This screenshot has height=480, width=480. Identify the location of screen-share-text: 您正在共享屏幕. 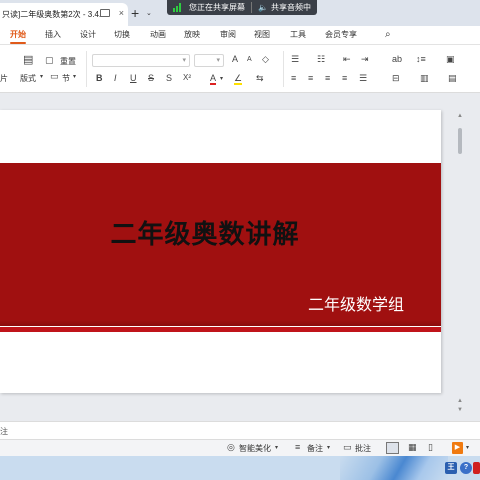
(217, 7).